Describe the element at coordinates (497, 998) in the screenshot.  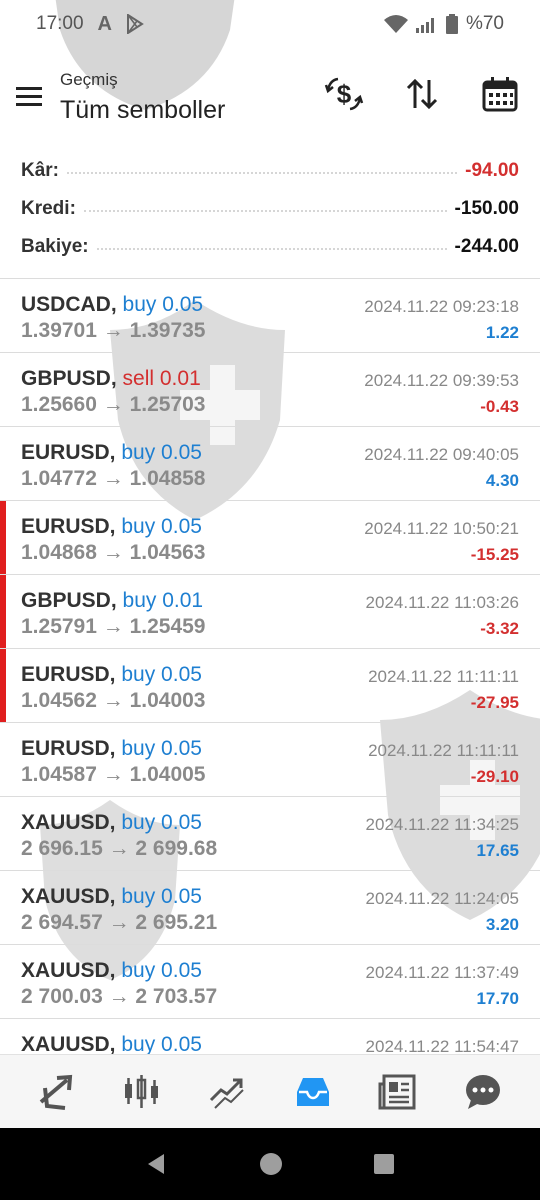
I see `trade-profit: 17.70` at that location.